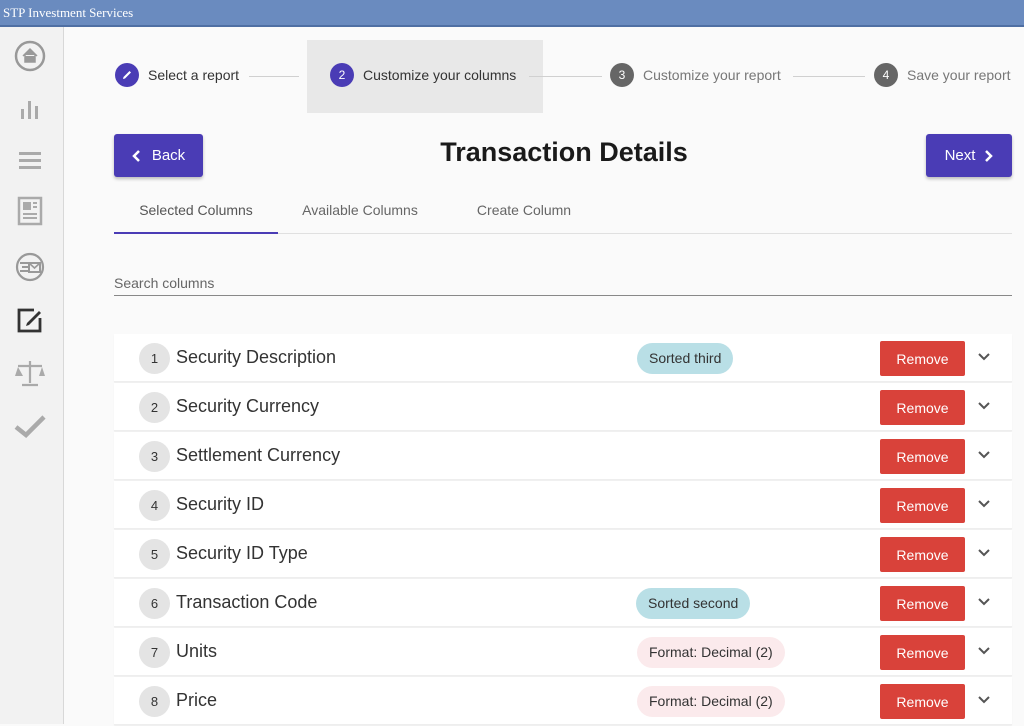 The image size is (1024, 726). Describe the element at coordinates (712, 75) in the screenshot. I see `step-label: Customize your report` at that location.